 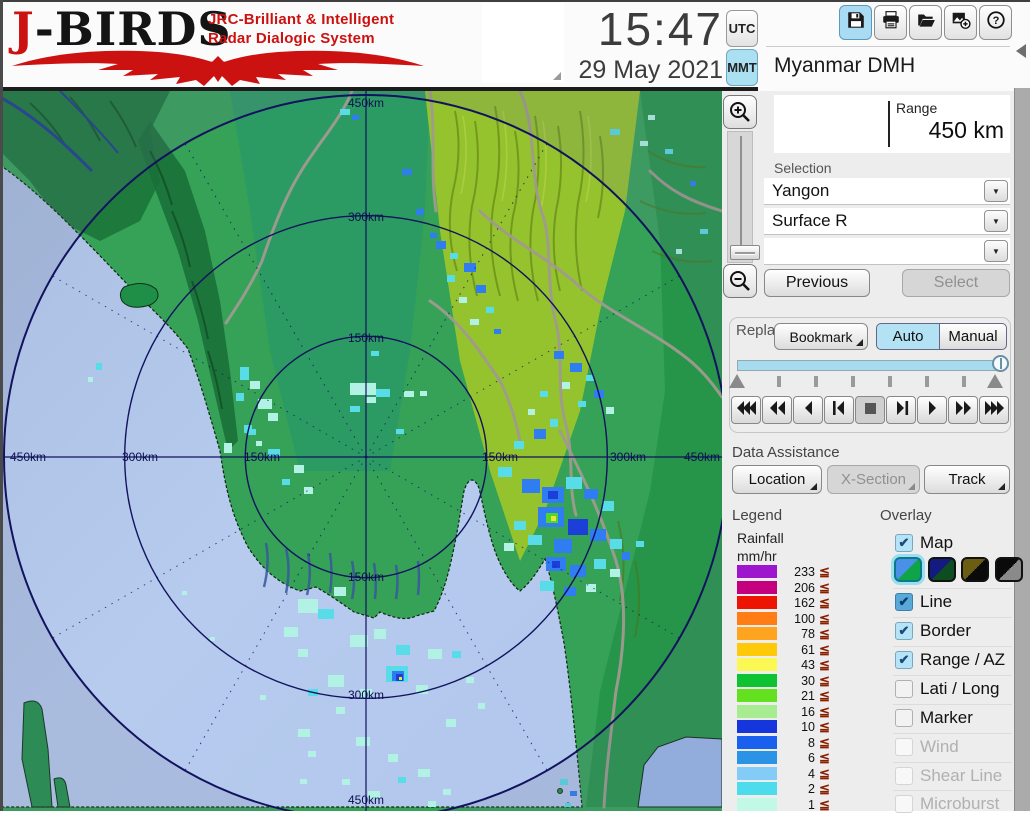 What do you see at coordinates (925, 22) in the screenshot?
I see `open-folder-button` at bounding box center [925, 22].